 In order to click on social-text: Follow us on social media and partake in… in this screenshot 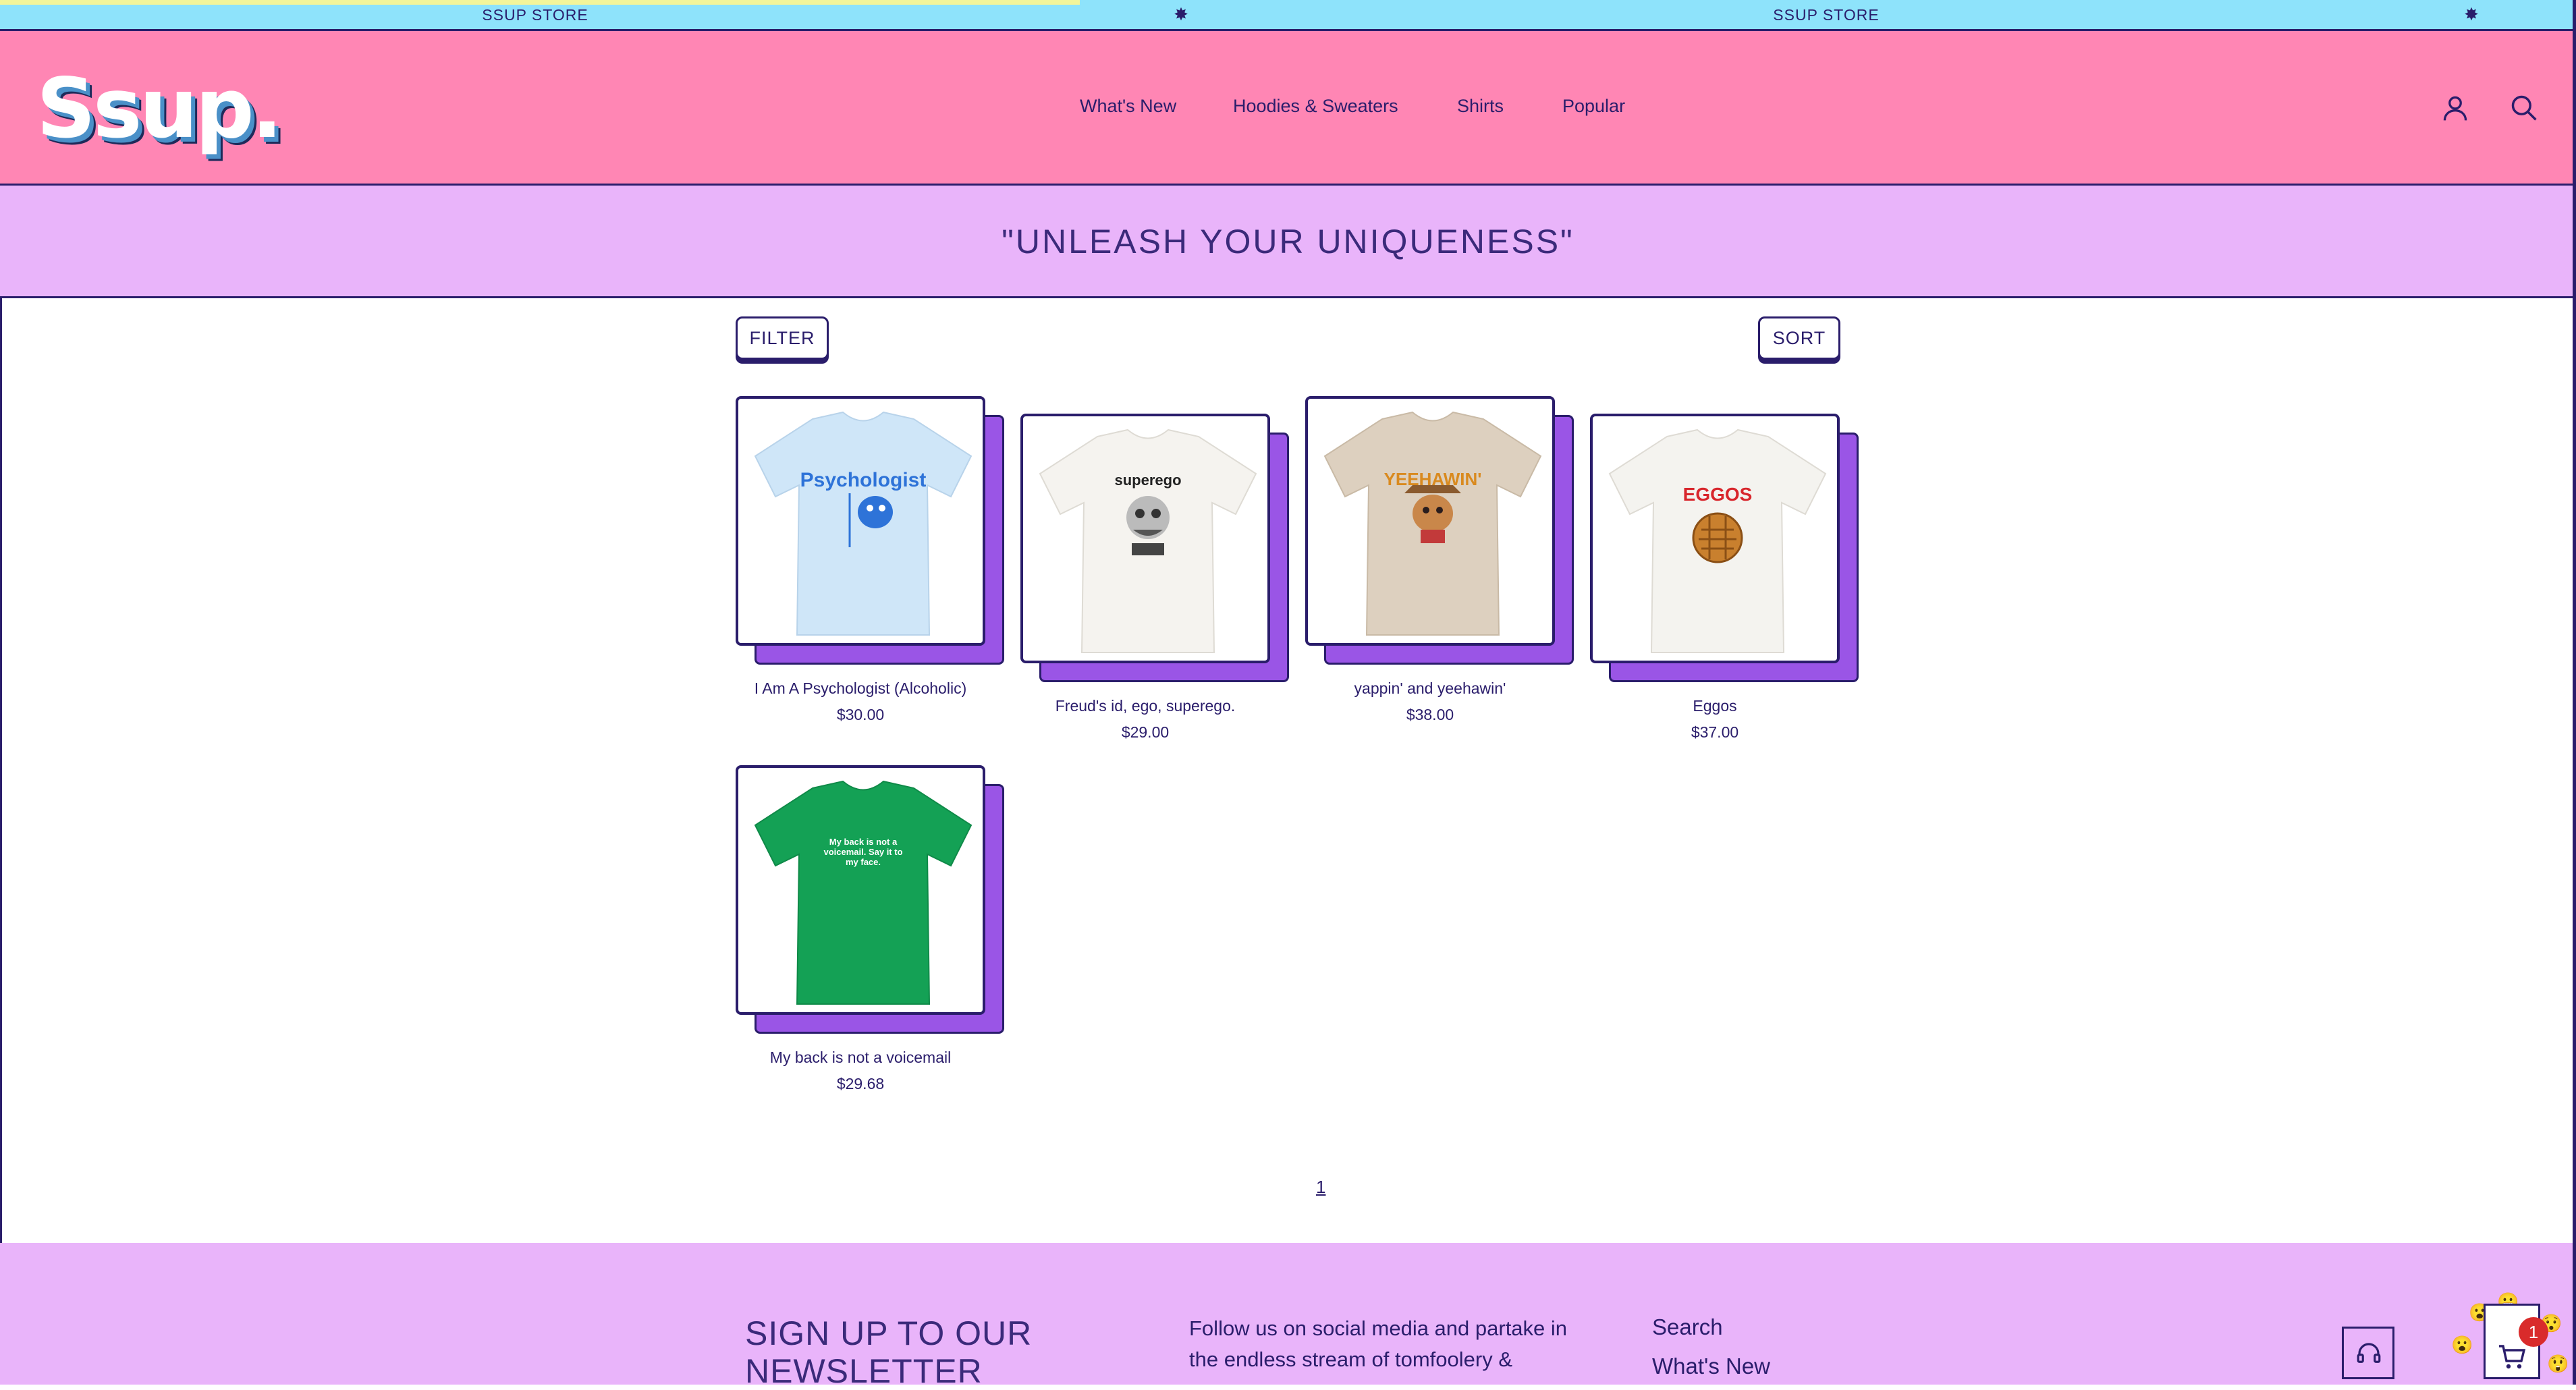, I will do `click(1378, 1343)`.